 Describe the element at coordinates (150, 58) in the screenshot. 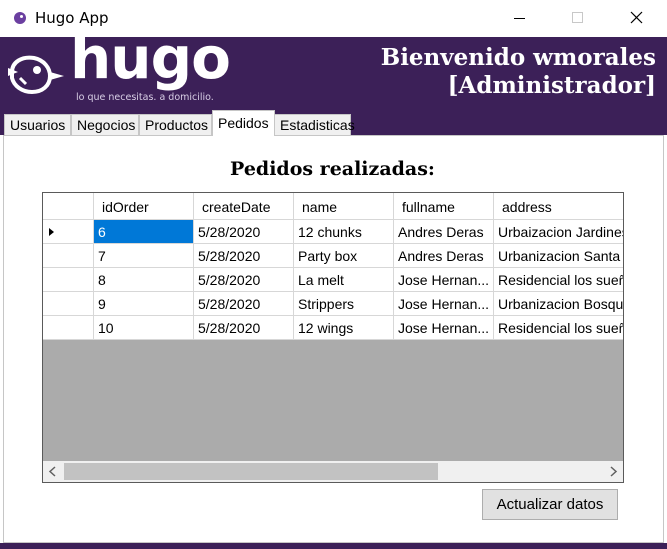

I see `hugo-logo-wordmark: hugo` at that location.